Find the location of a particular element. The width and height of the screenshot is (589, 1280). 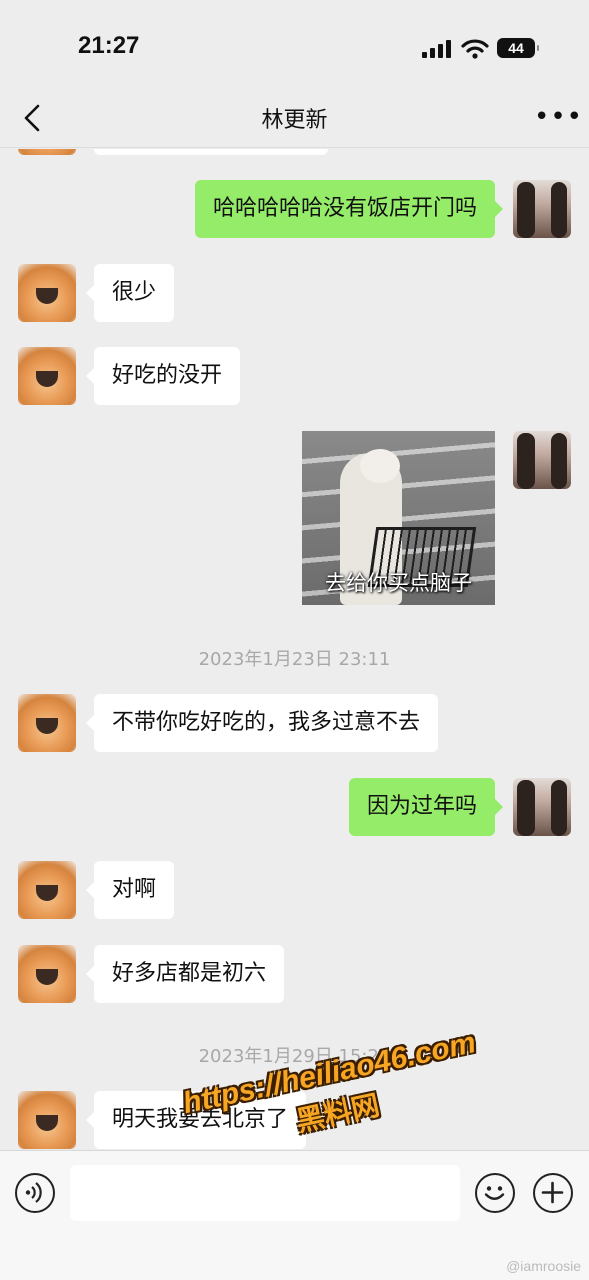

voice-waves-icon is located at coordinates (33, 1192).